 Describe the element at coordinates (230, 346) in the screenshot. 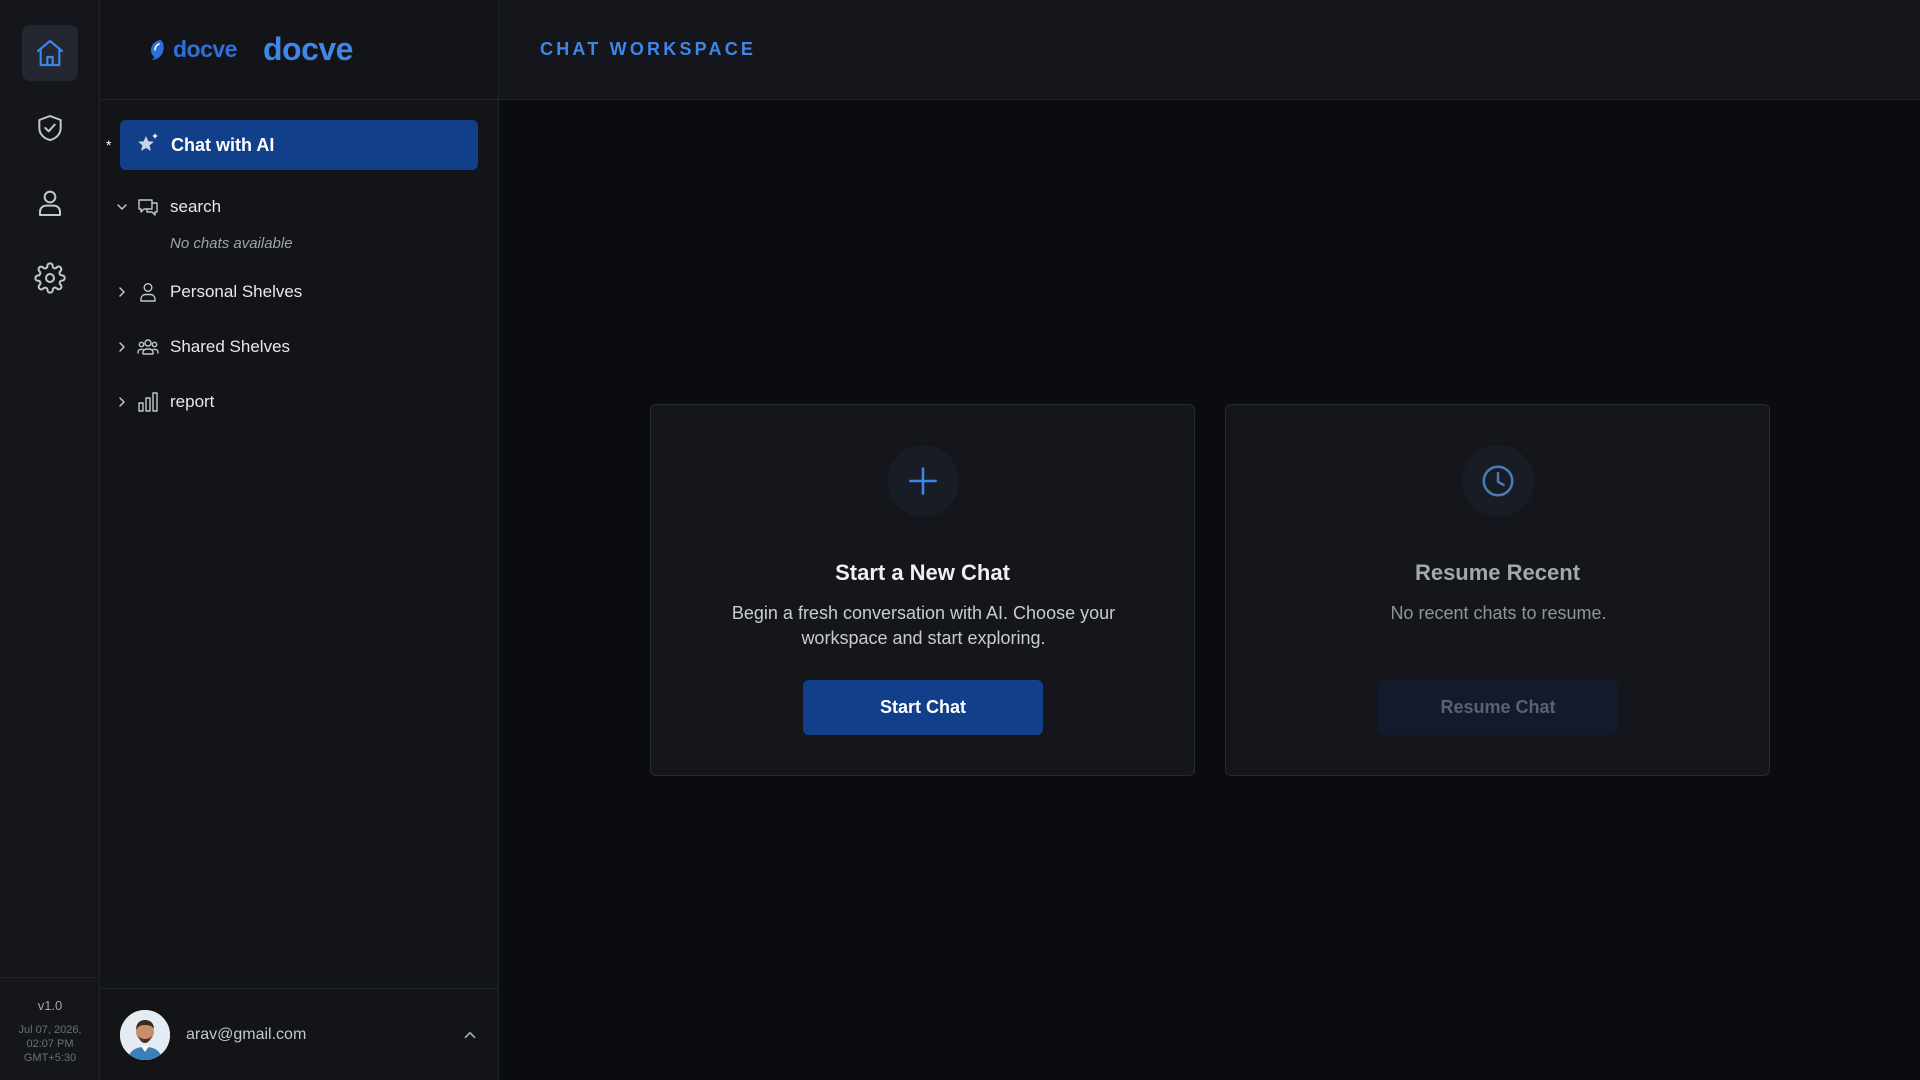

I see `sidebar-item-label: Shared Shelves` at that location.